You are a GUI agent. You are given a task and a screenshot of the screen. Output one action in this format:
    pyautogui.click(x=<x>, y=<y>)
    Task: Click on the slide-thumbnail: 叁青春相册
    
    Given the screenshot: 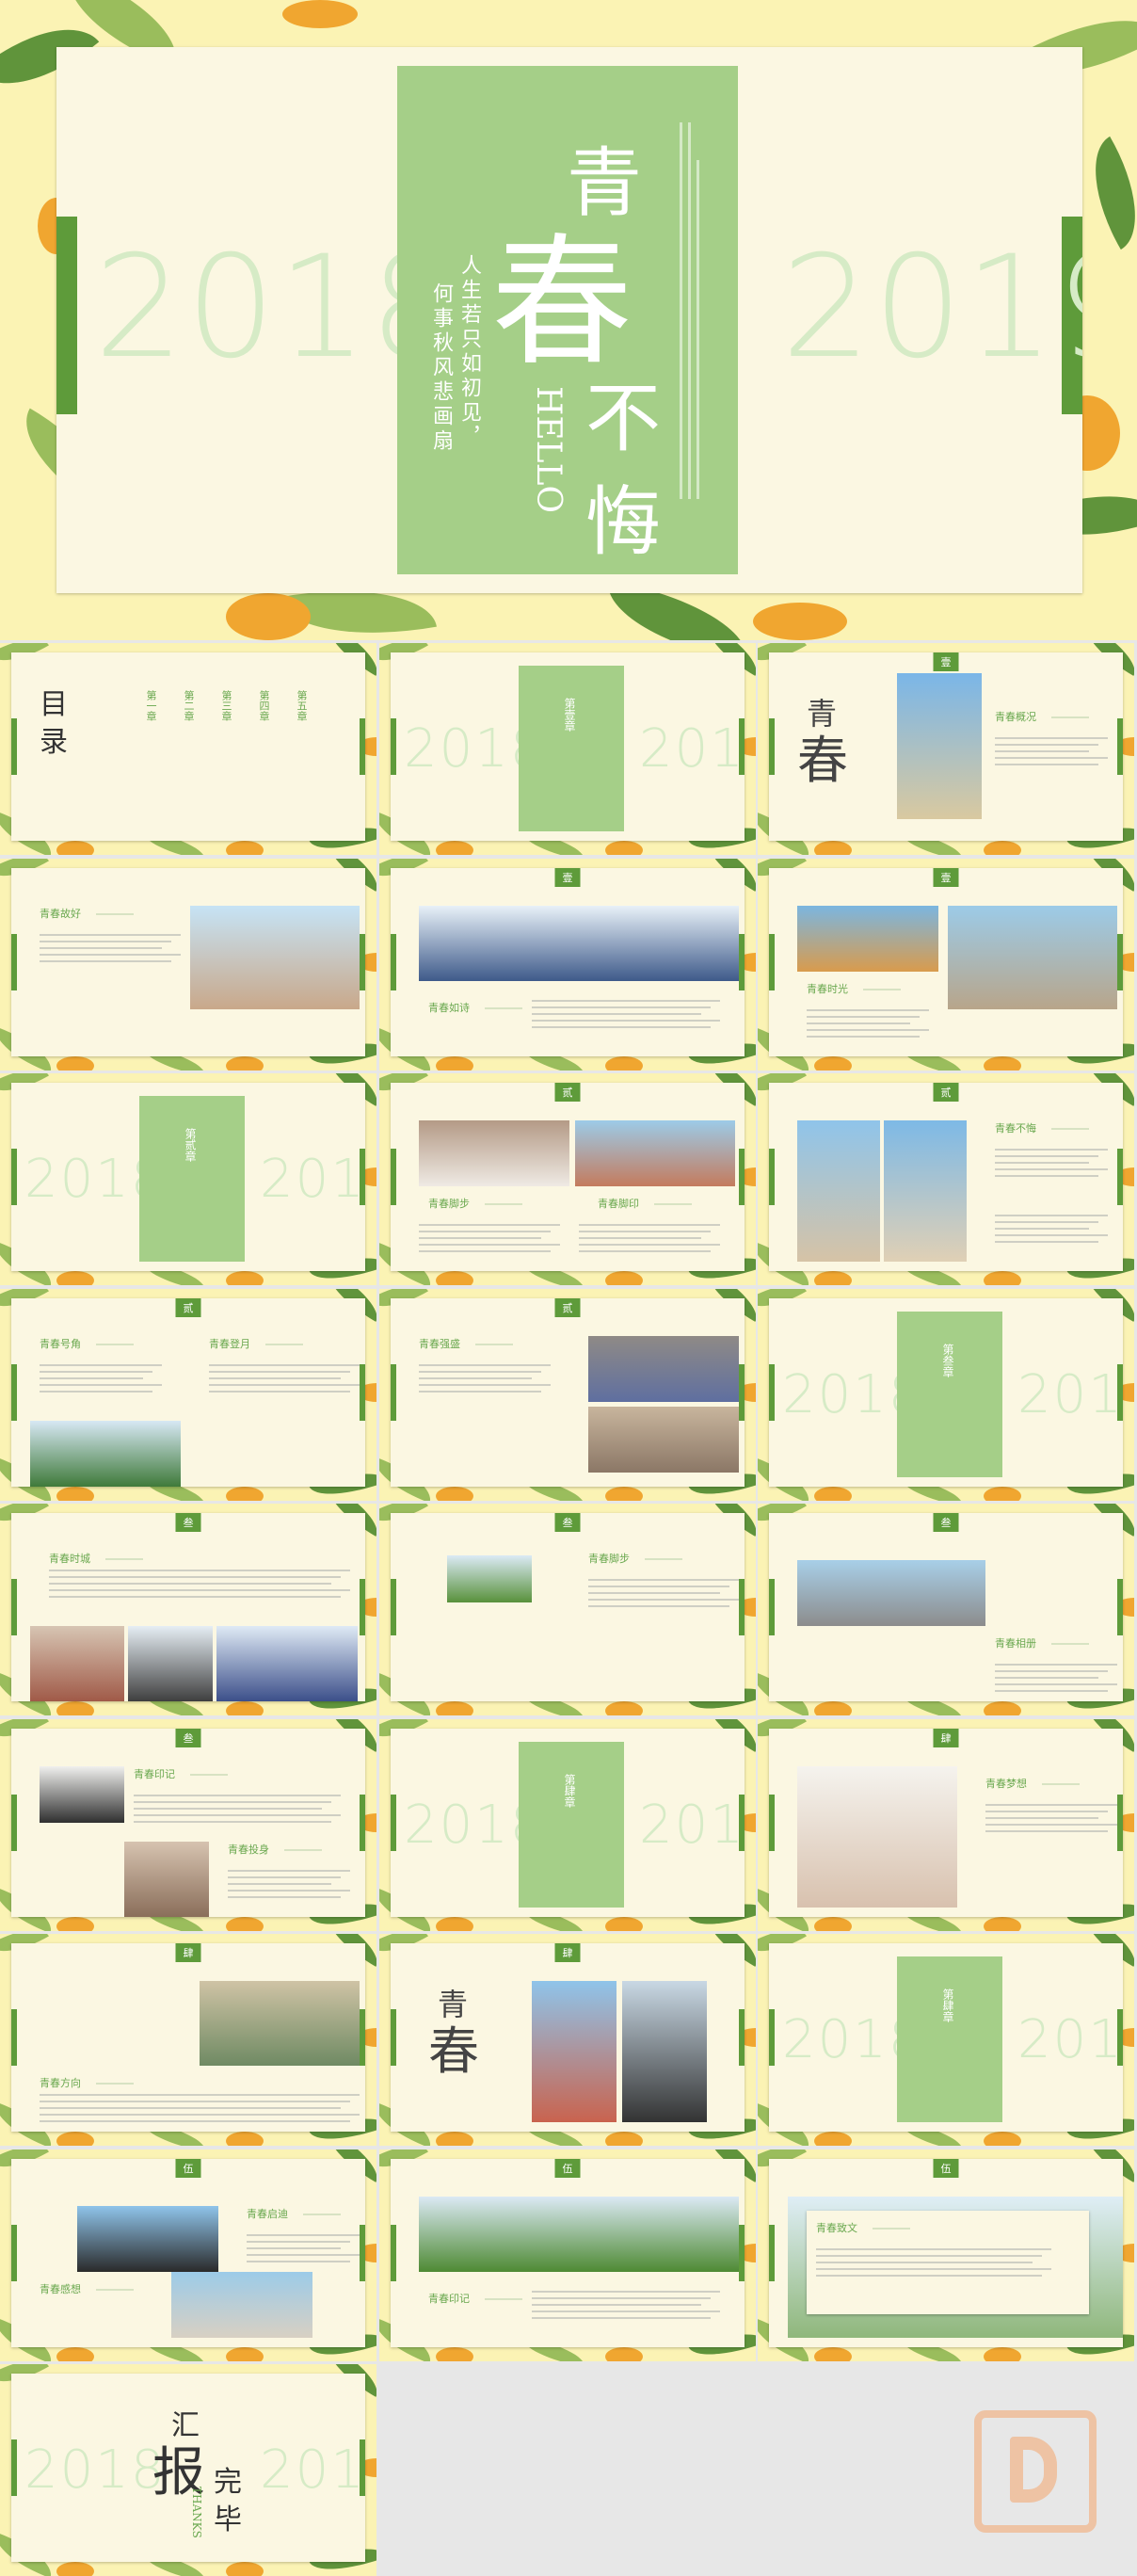 What is the action you would take?
    pyautogui.click(x=946, y=1609)
    